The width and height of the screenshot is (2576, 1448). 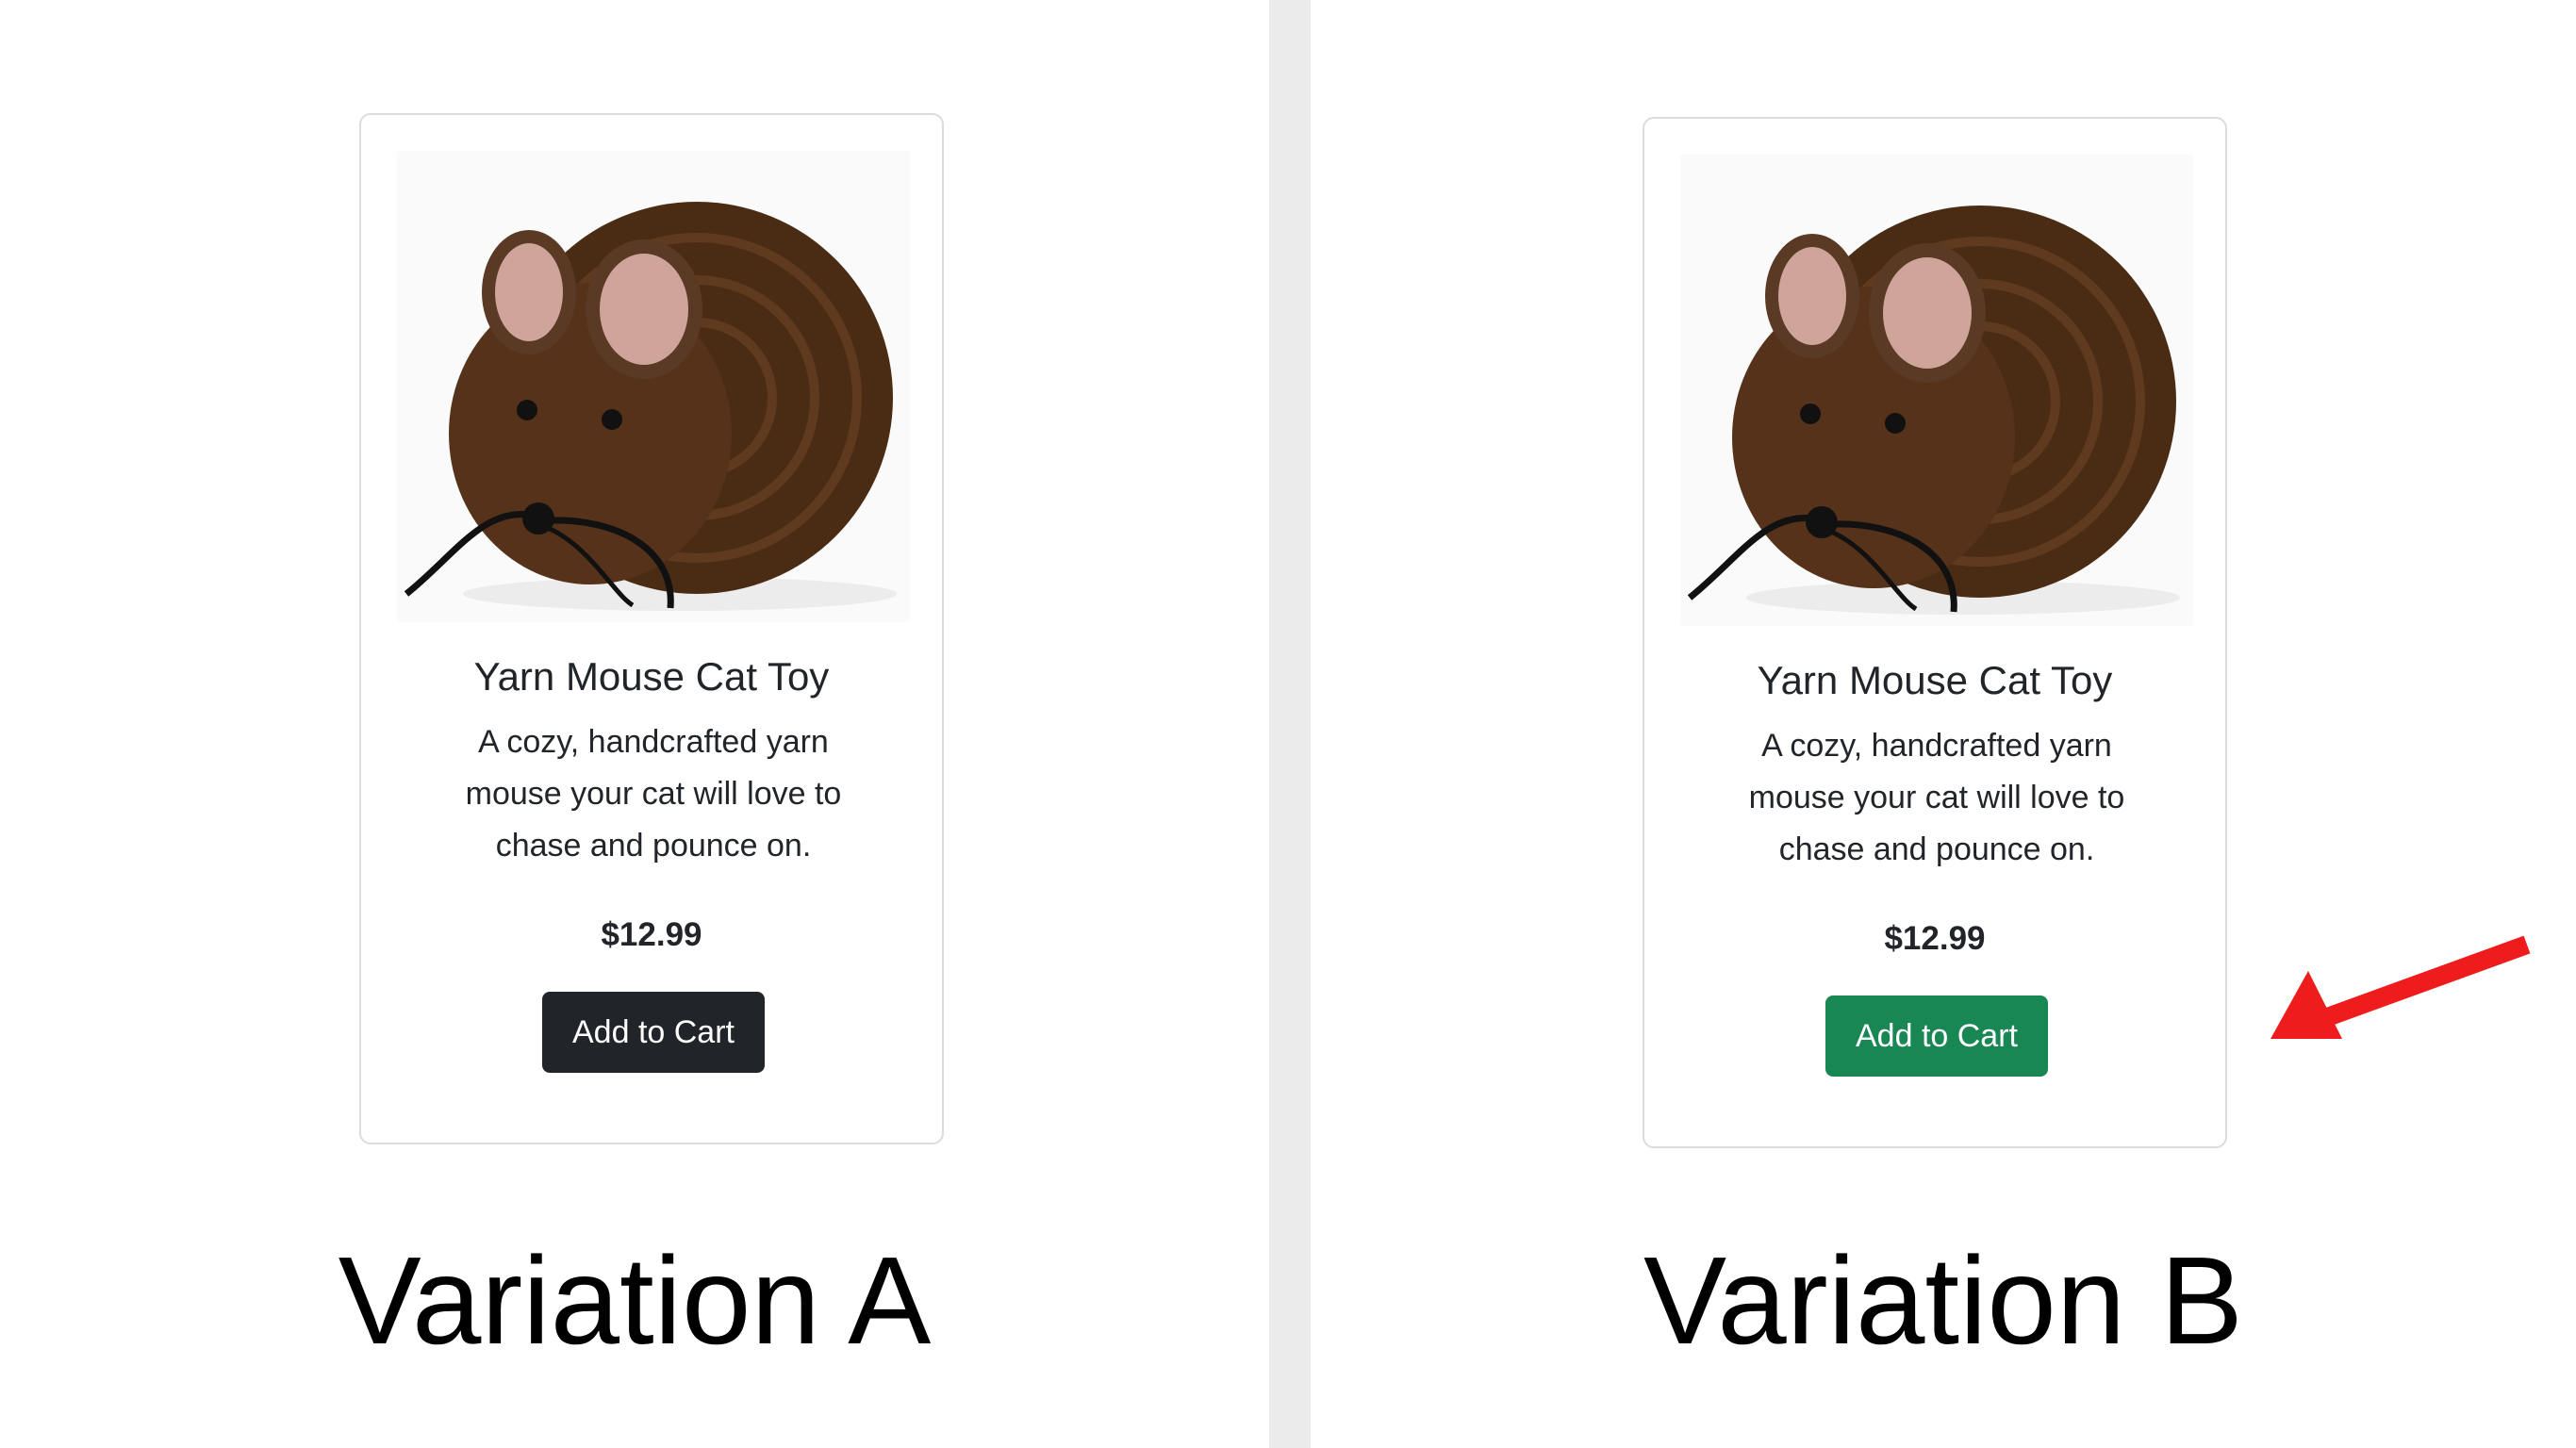 What do you see at coordinates (1943, 1300) in the screenshot?
I see `variation-label: Variation B` at bounding box center [1943, 1300].